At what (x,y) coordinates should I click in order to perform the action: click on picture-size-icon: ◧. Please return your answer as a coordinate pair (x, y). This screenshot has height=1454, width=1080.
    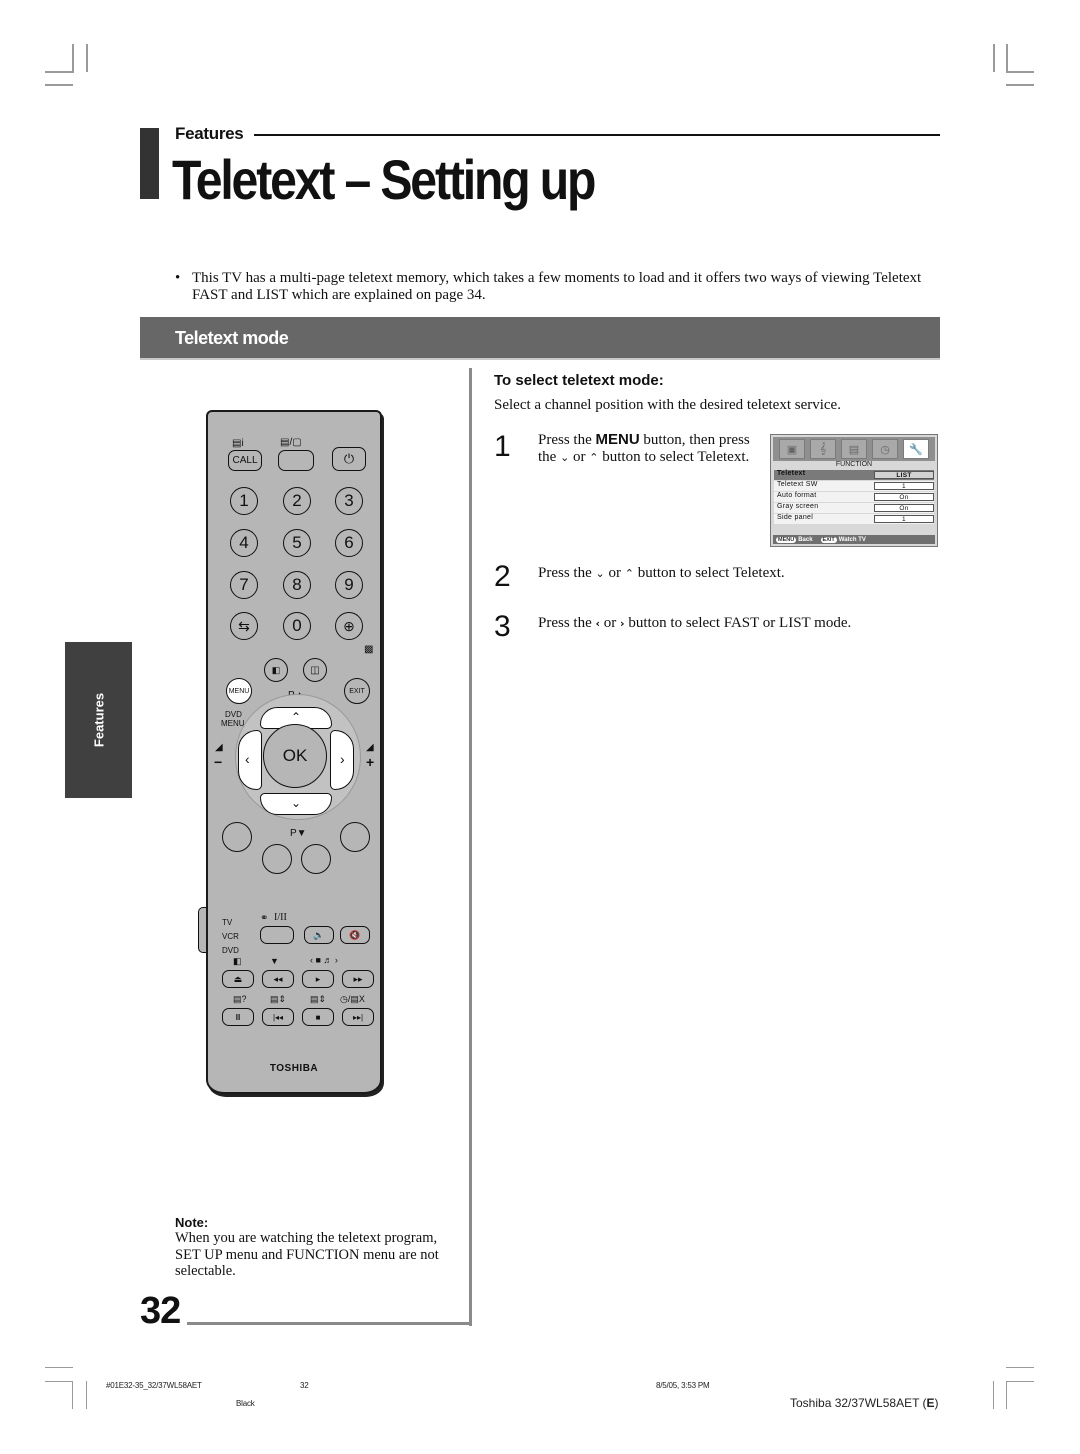
    Looking at the image, I should click on (276, 669).